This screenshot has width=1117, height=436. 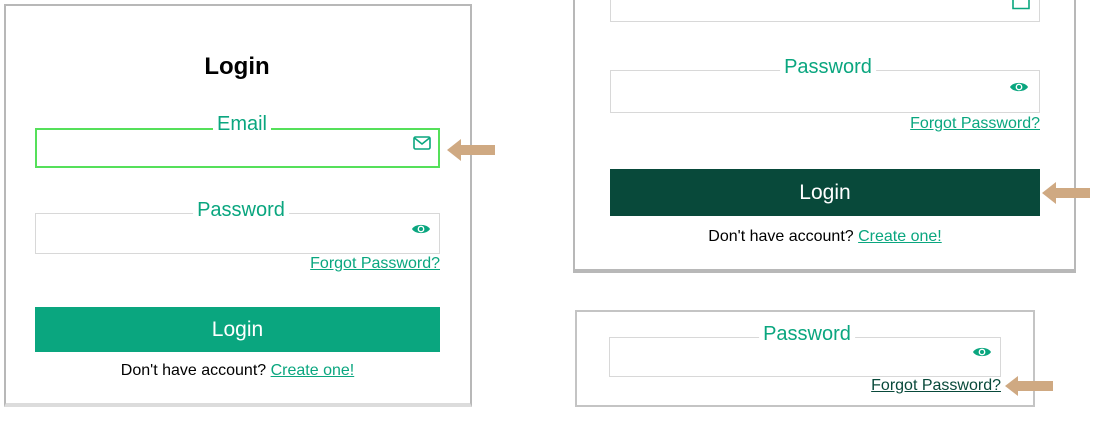 I want to click on email-field-partial, so click(x=825, y=11).